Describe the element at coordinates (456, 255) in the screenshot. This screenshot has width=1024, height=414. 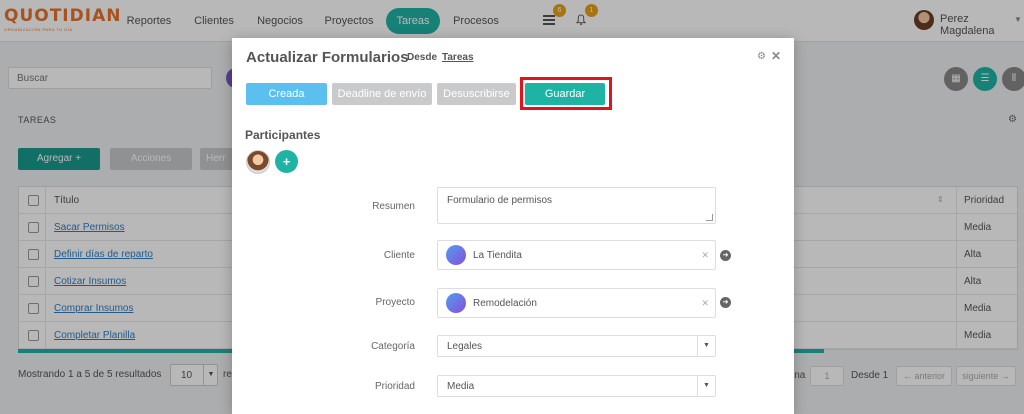
I see `client-avatar-icon` at that location.